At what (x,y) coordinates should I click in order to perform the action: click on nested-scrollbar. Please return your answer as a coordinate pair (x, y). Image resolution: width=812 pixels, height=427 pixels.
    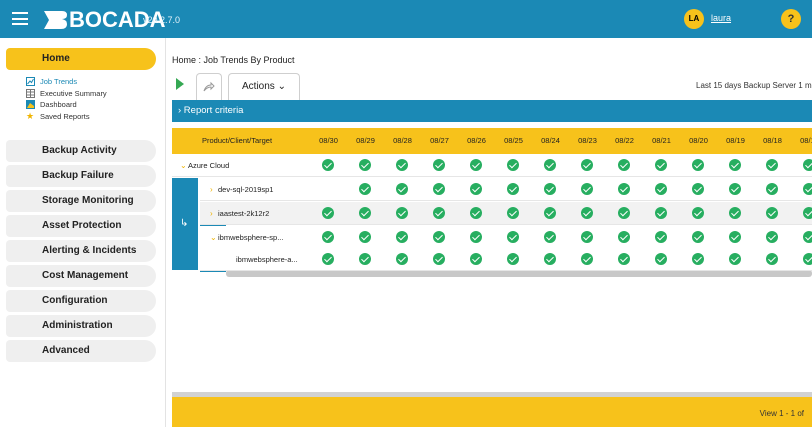
    Looking at the image, I should click on (519, 273).